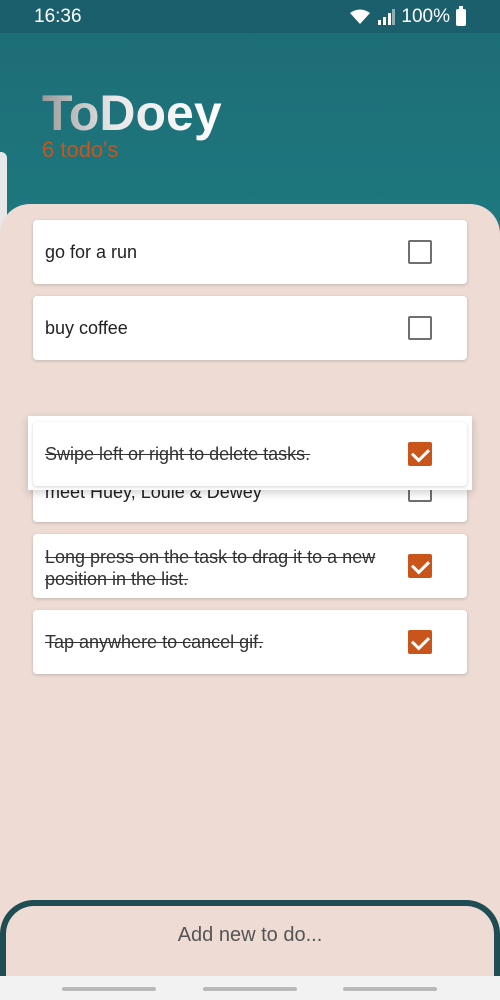 The height and width of the screenshot is (1000, 500). What do you see at coordinates (86, 328) in the screenshot?
I see `task-text: buy coffee` at bounding box center [86, 328].